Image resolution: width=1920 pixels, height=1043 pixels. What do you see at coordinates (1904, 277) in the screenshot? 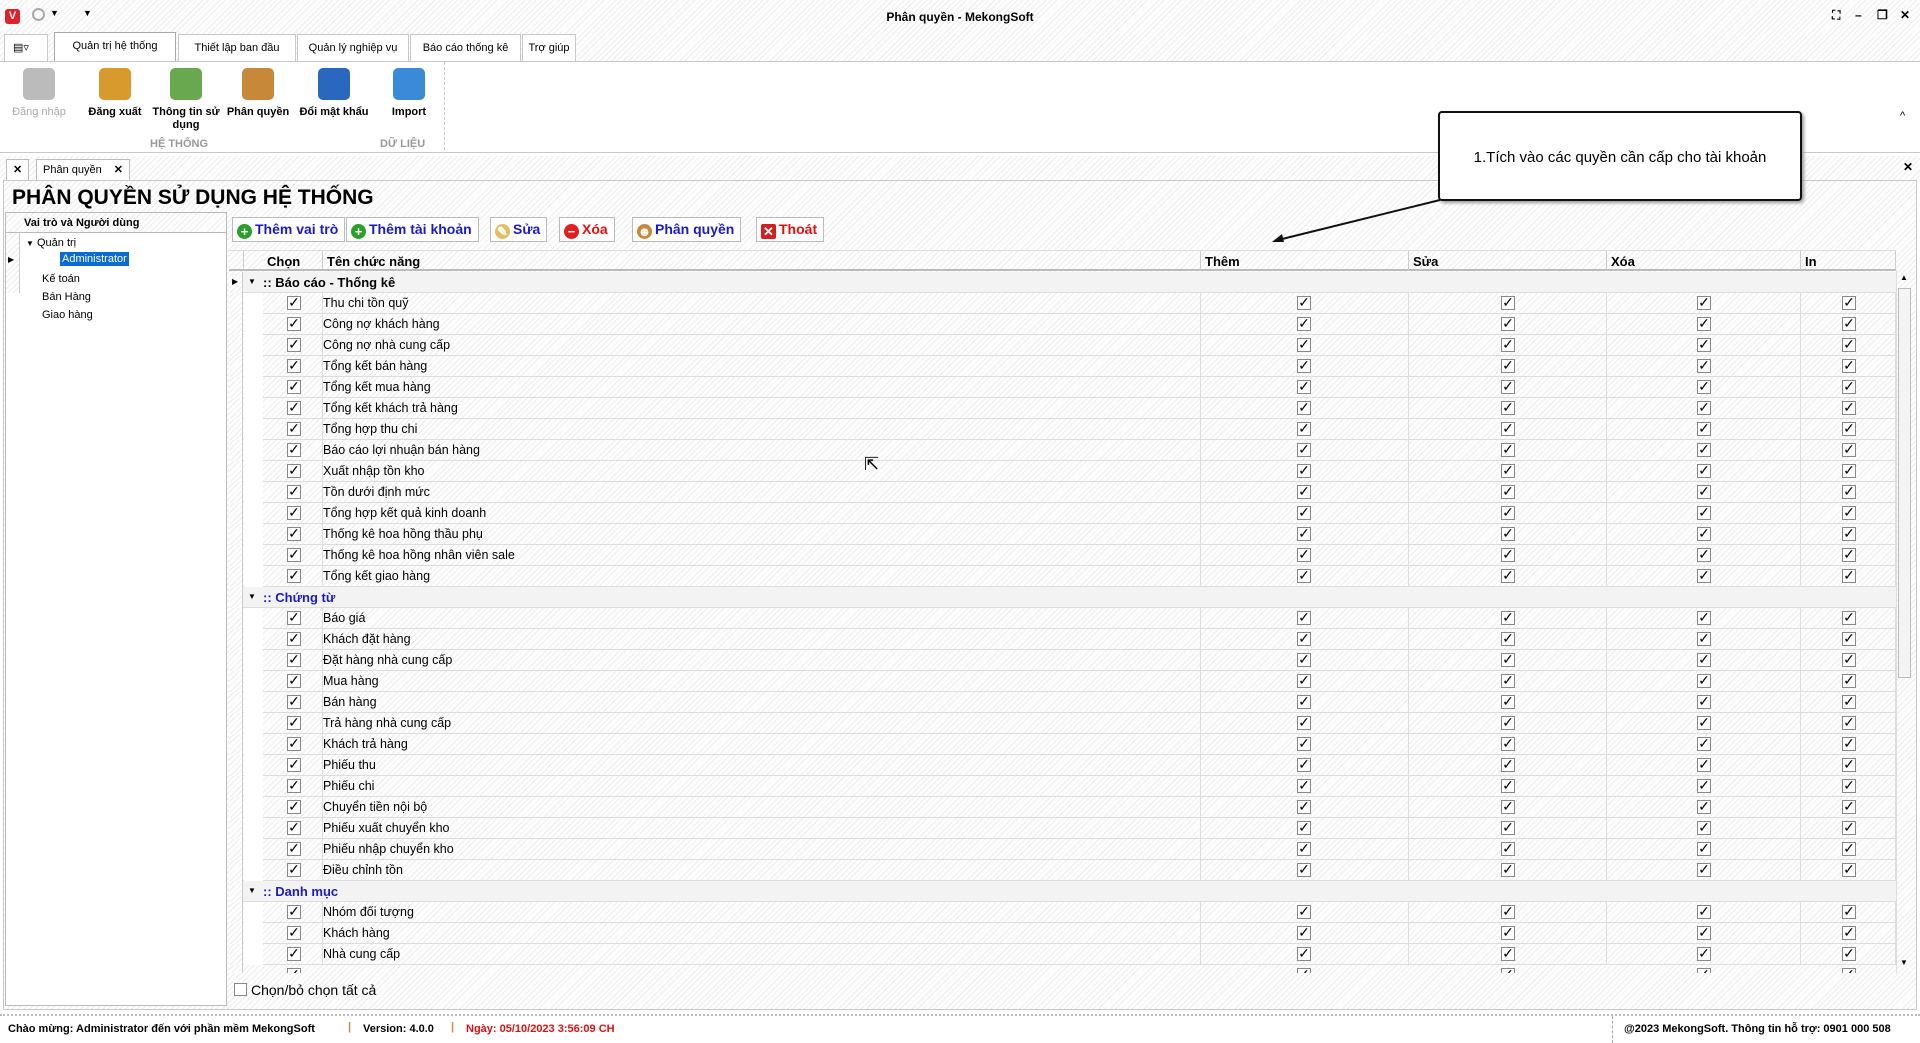
I see `scroll-up-icon: ▲` at bounding box center [1904, 277].